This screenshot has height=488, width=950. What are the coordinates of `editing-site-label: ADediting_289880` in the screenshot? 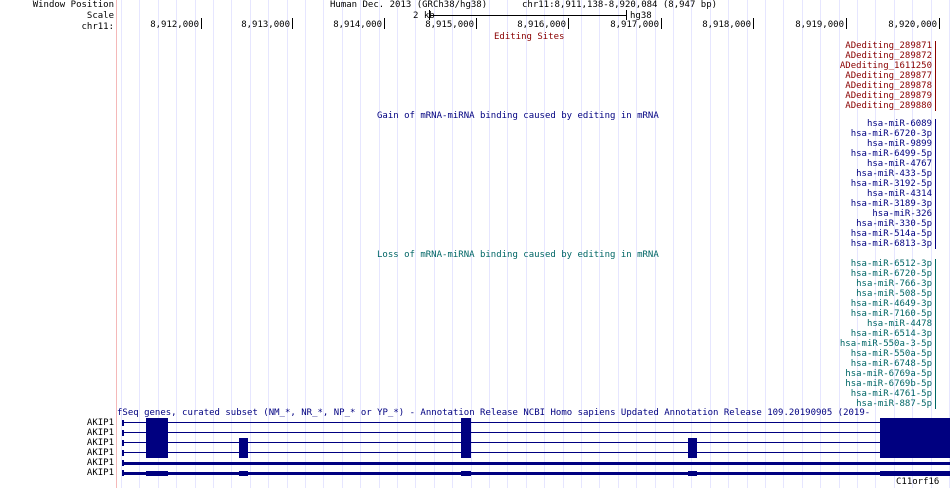 It's located at (888, 106).